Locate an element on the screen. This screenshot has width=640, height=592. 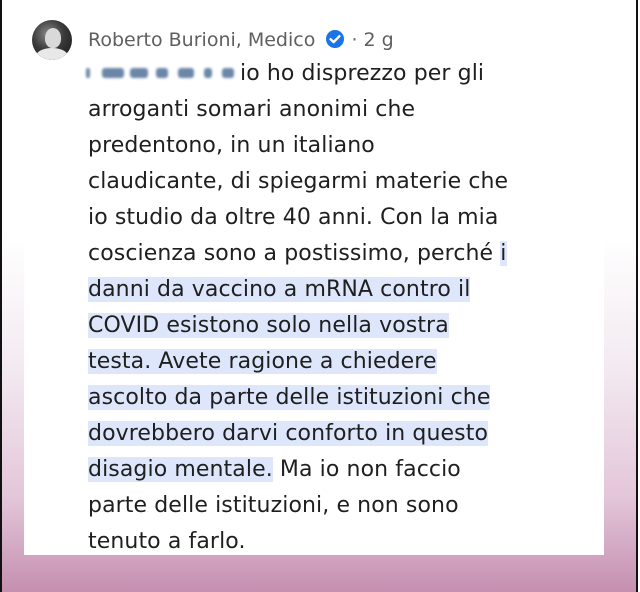
comment-text: io studio da oltre 40 anni. Con la mia is located at coordinates (293, 217).